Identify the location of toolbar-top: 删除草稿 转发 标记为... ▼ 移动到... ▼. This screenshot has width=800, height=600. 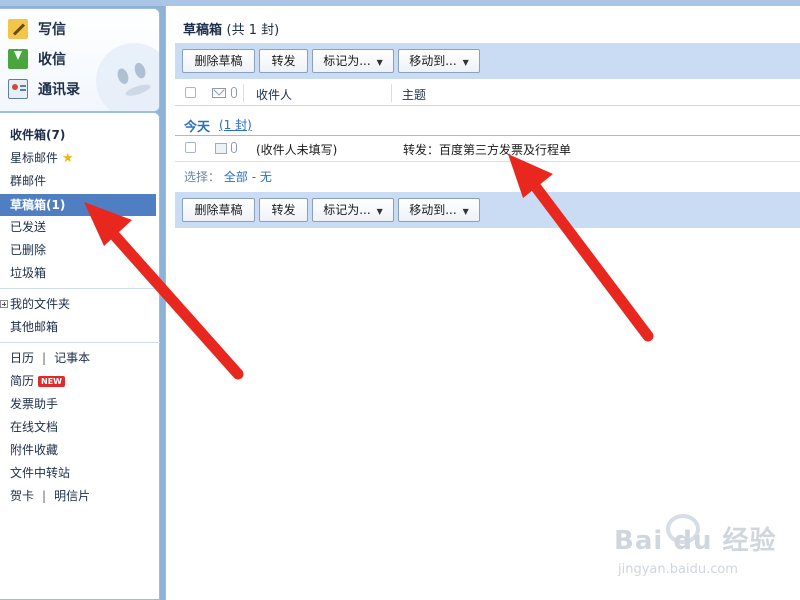
(487, 61).